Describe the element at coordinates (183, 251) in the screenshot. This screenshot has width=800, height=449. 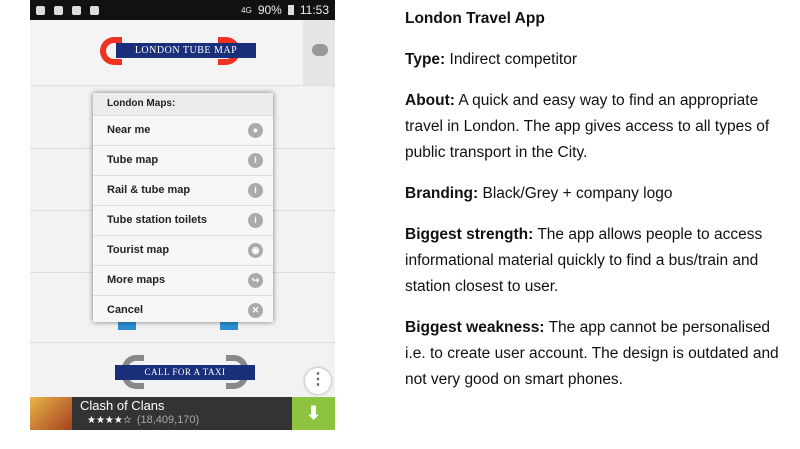
I see `menu-item-tourist-map: Tourist map ◉` at that location.